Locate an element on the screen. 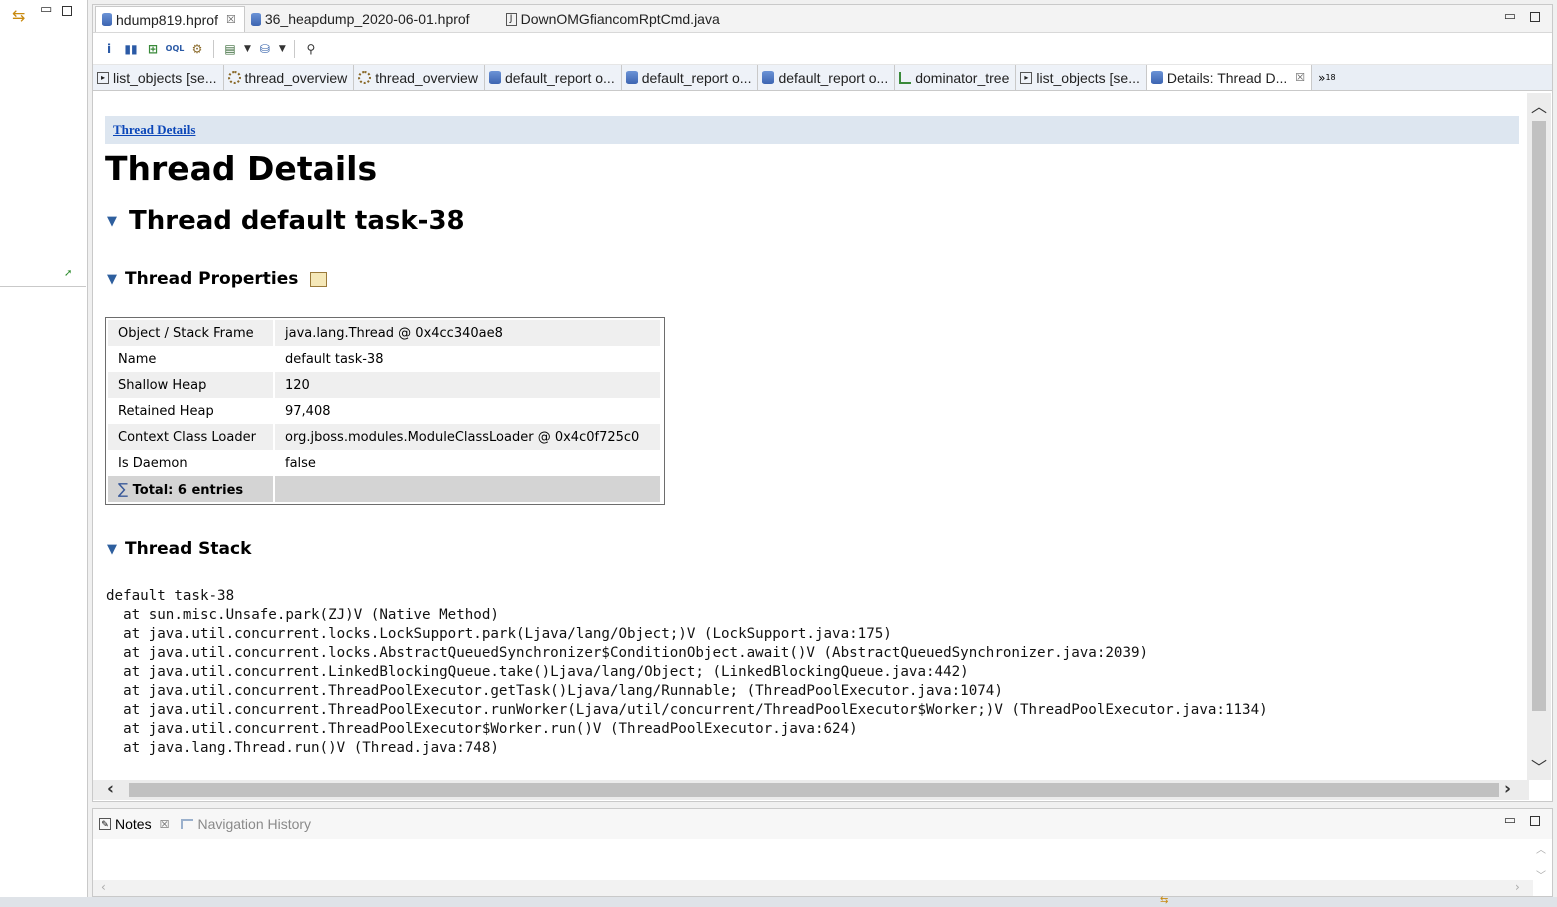  property-value: 120 is located at coordinates (468, 385).